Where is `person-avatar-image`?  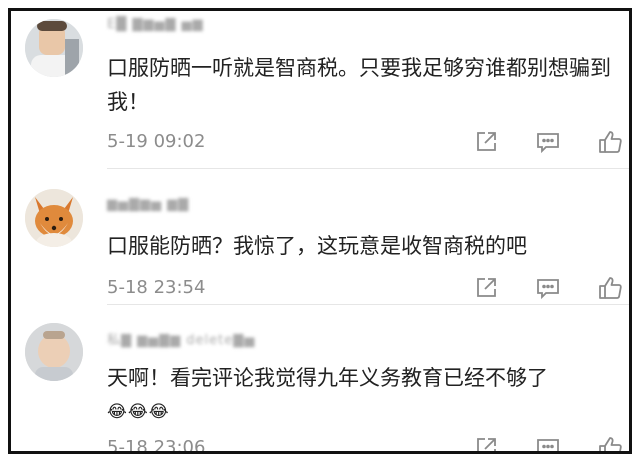
person-avatar-image is located at coordinates (54, 48).